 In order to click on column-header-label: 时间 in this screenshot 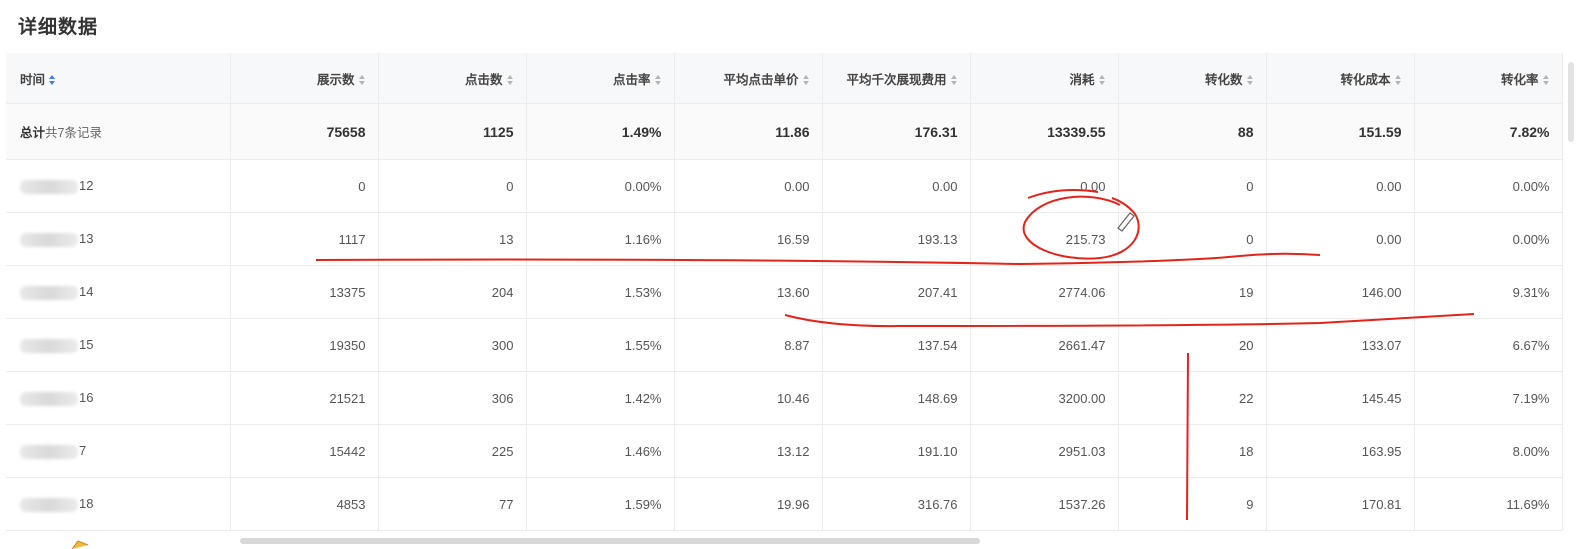, I will do `click(33, 79)`.